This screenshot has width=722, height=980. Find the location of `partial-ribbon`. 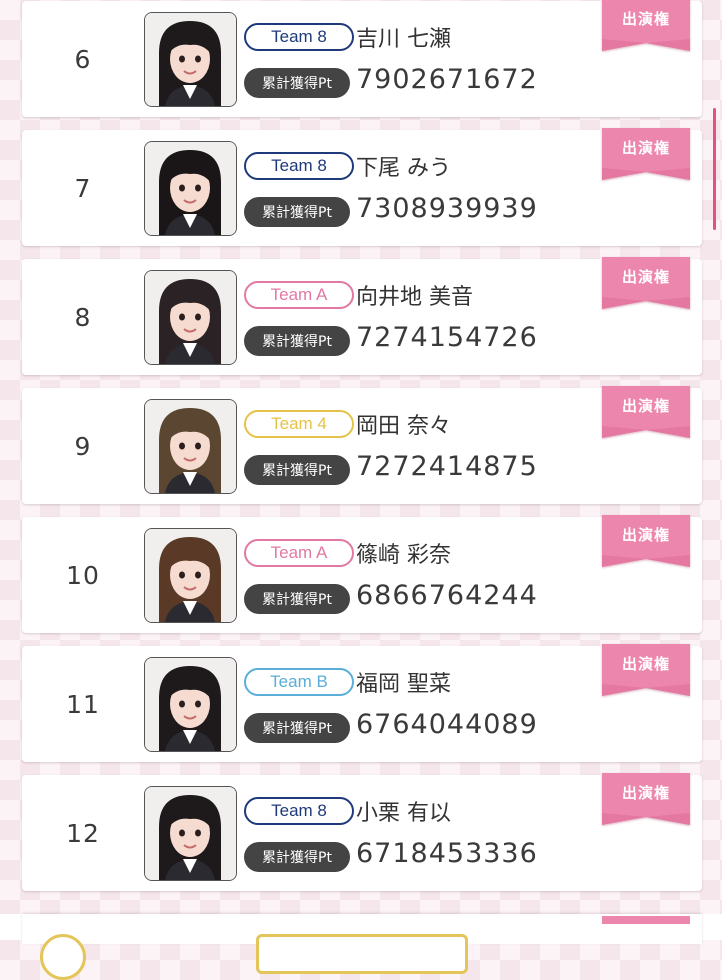

partial-ribbon is located at coordinates (646, 920).